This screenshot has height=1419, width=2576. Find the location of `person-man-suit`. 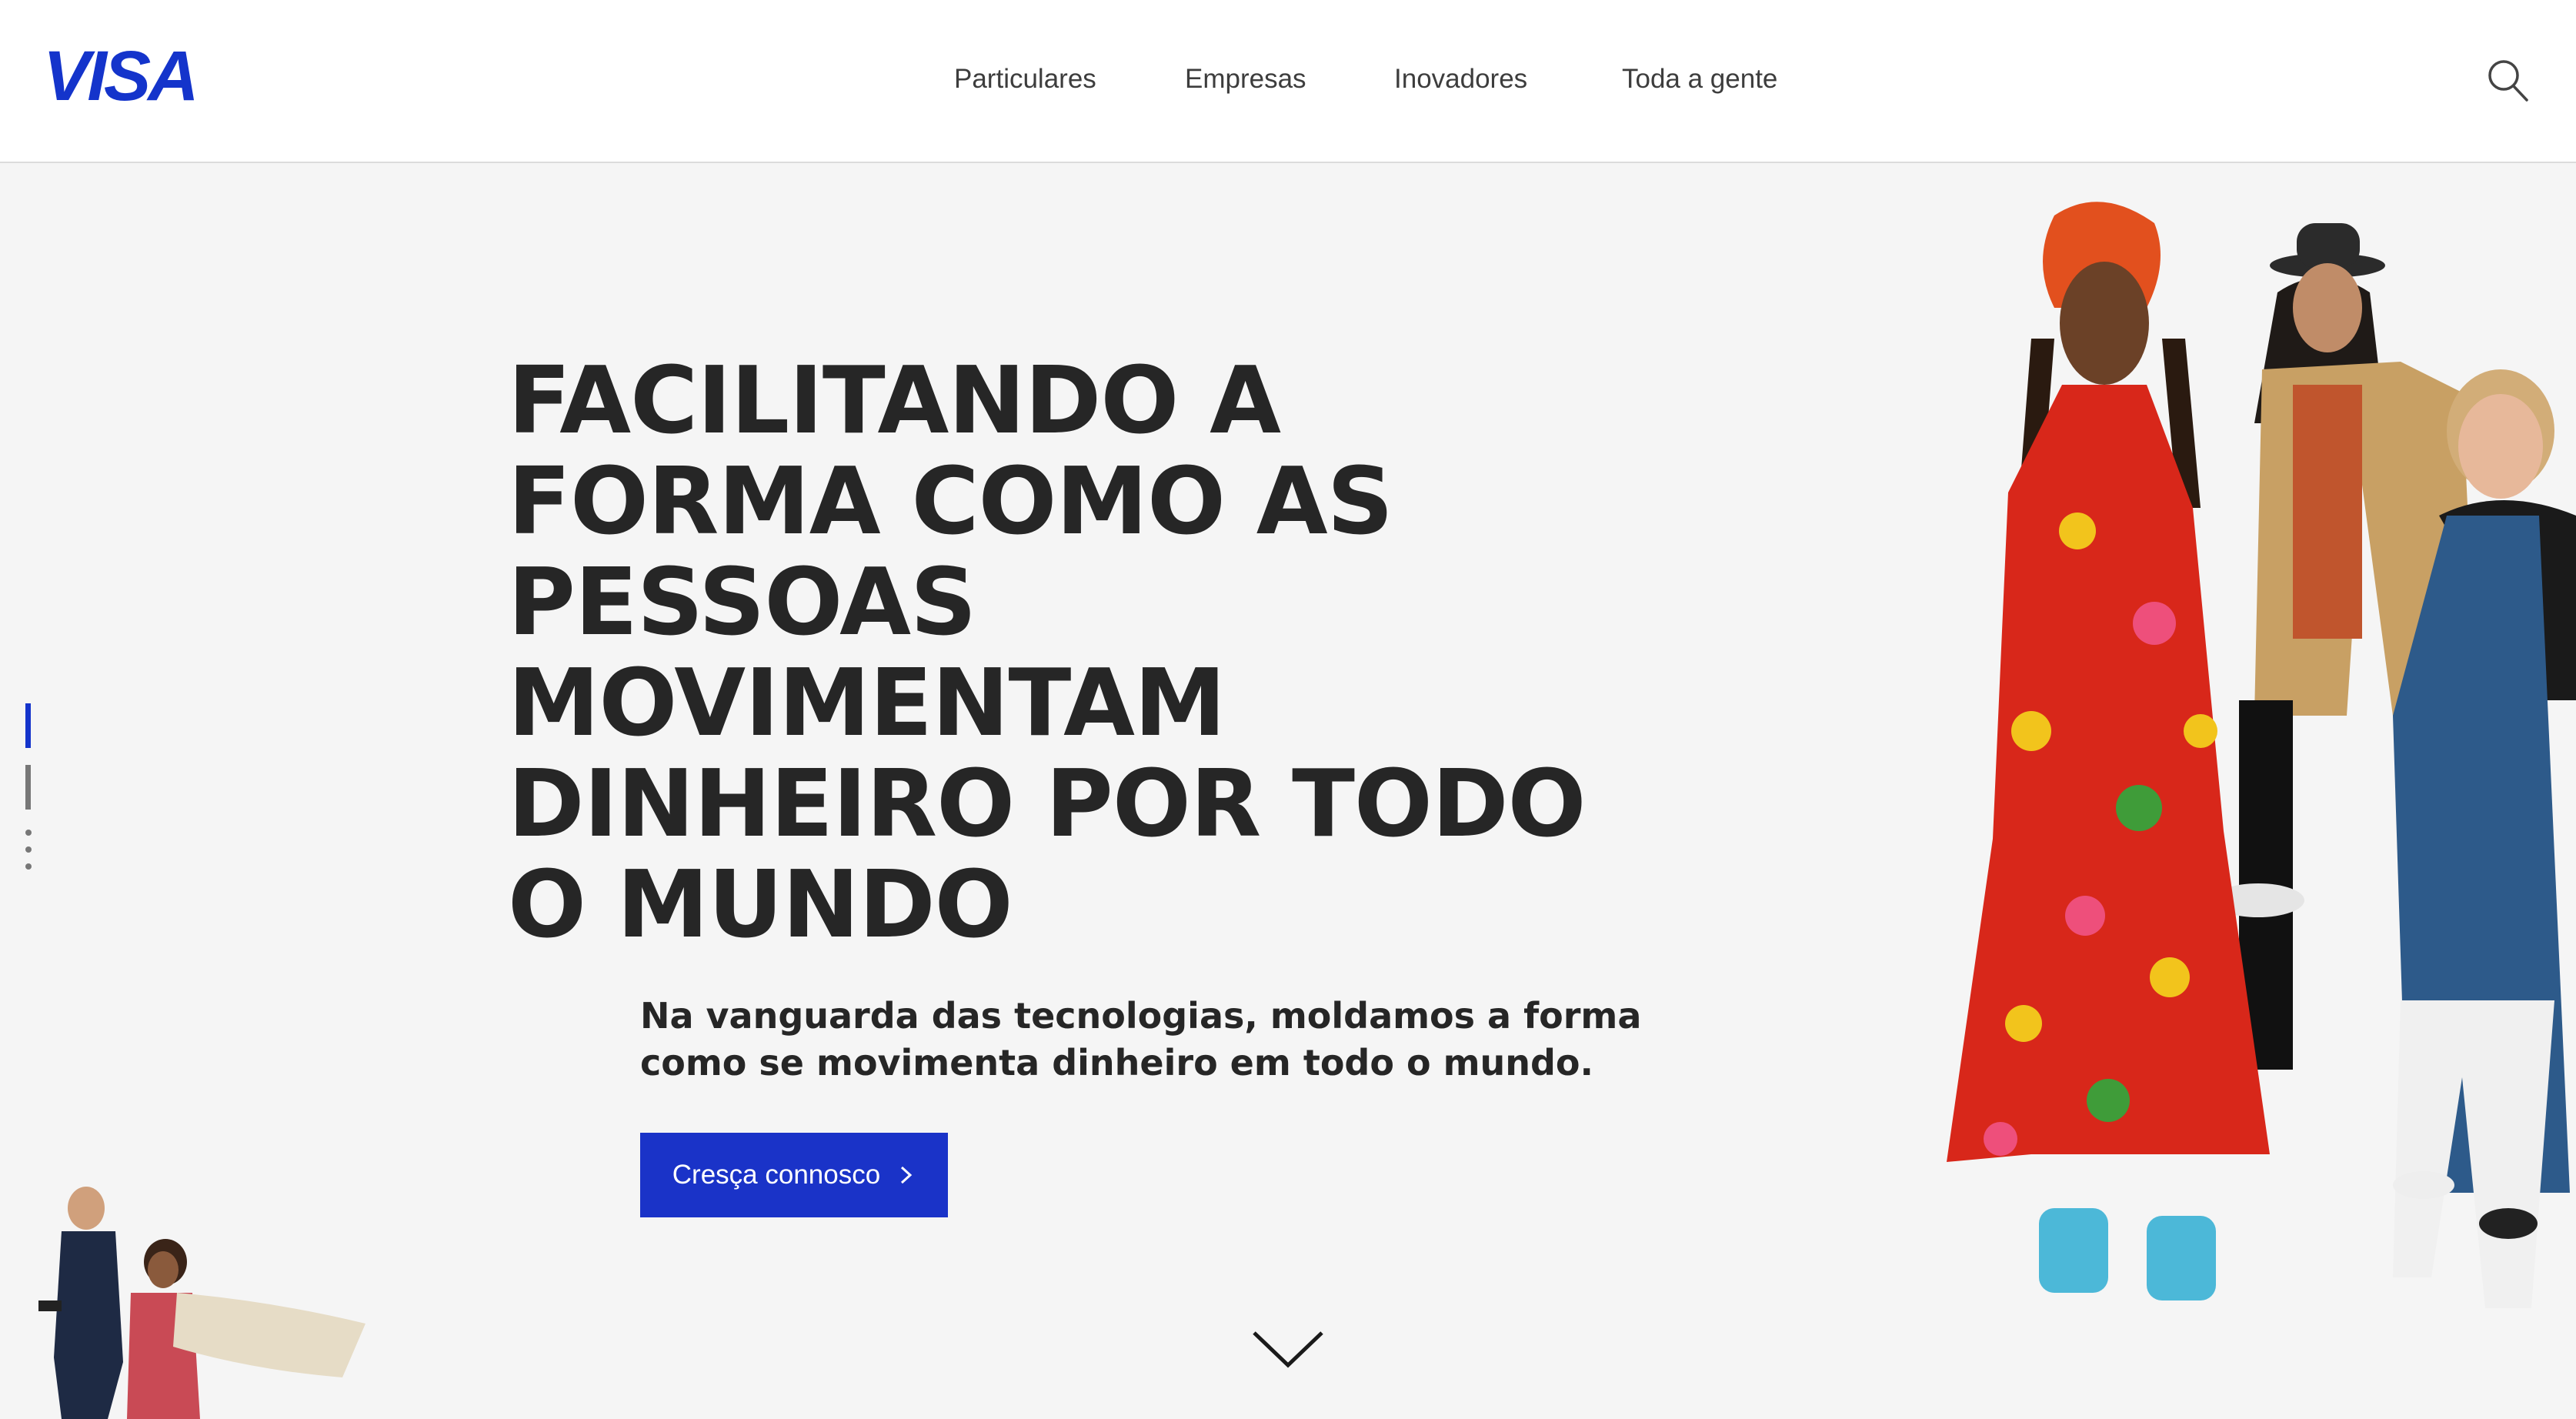

person-man-suit is located at coordinates (81, 1303).